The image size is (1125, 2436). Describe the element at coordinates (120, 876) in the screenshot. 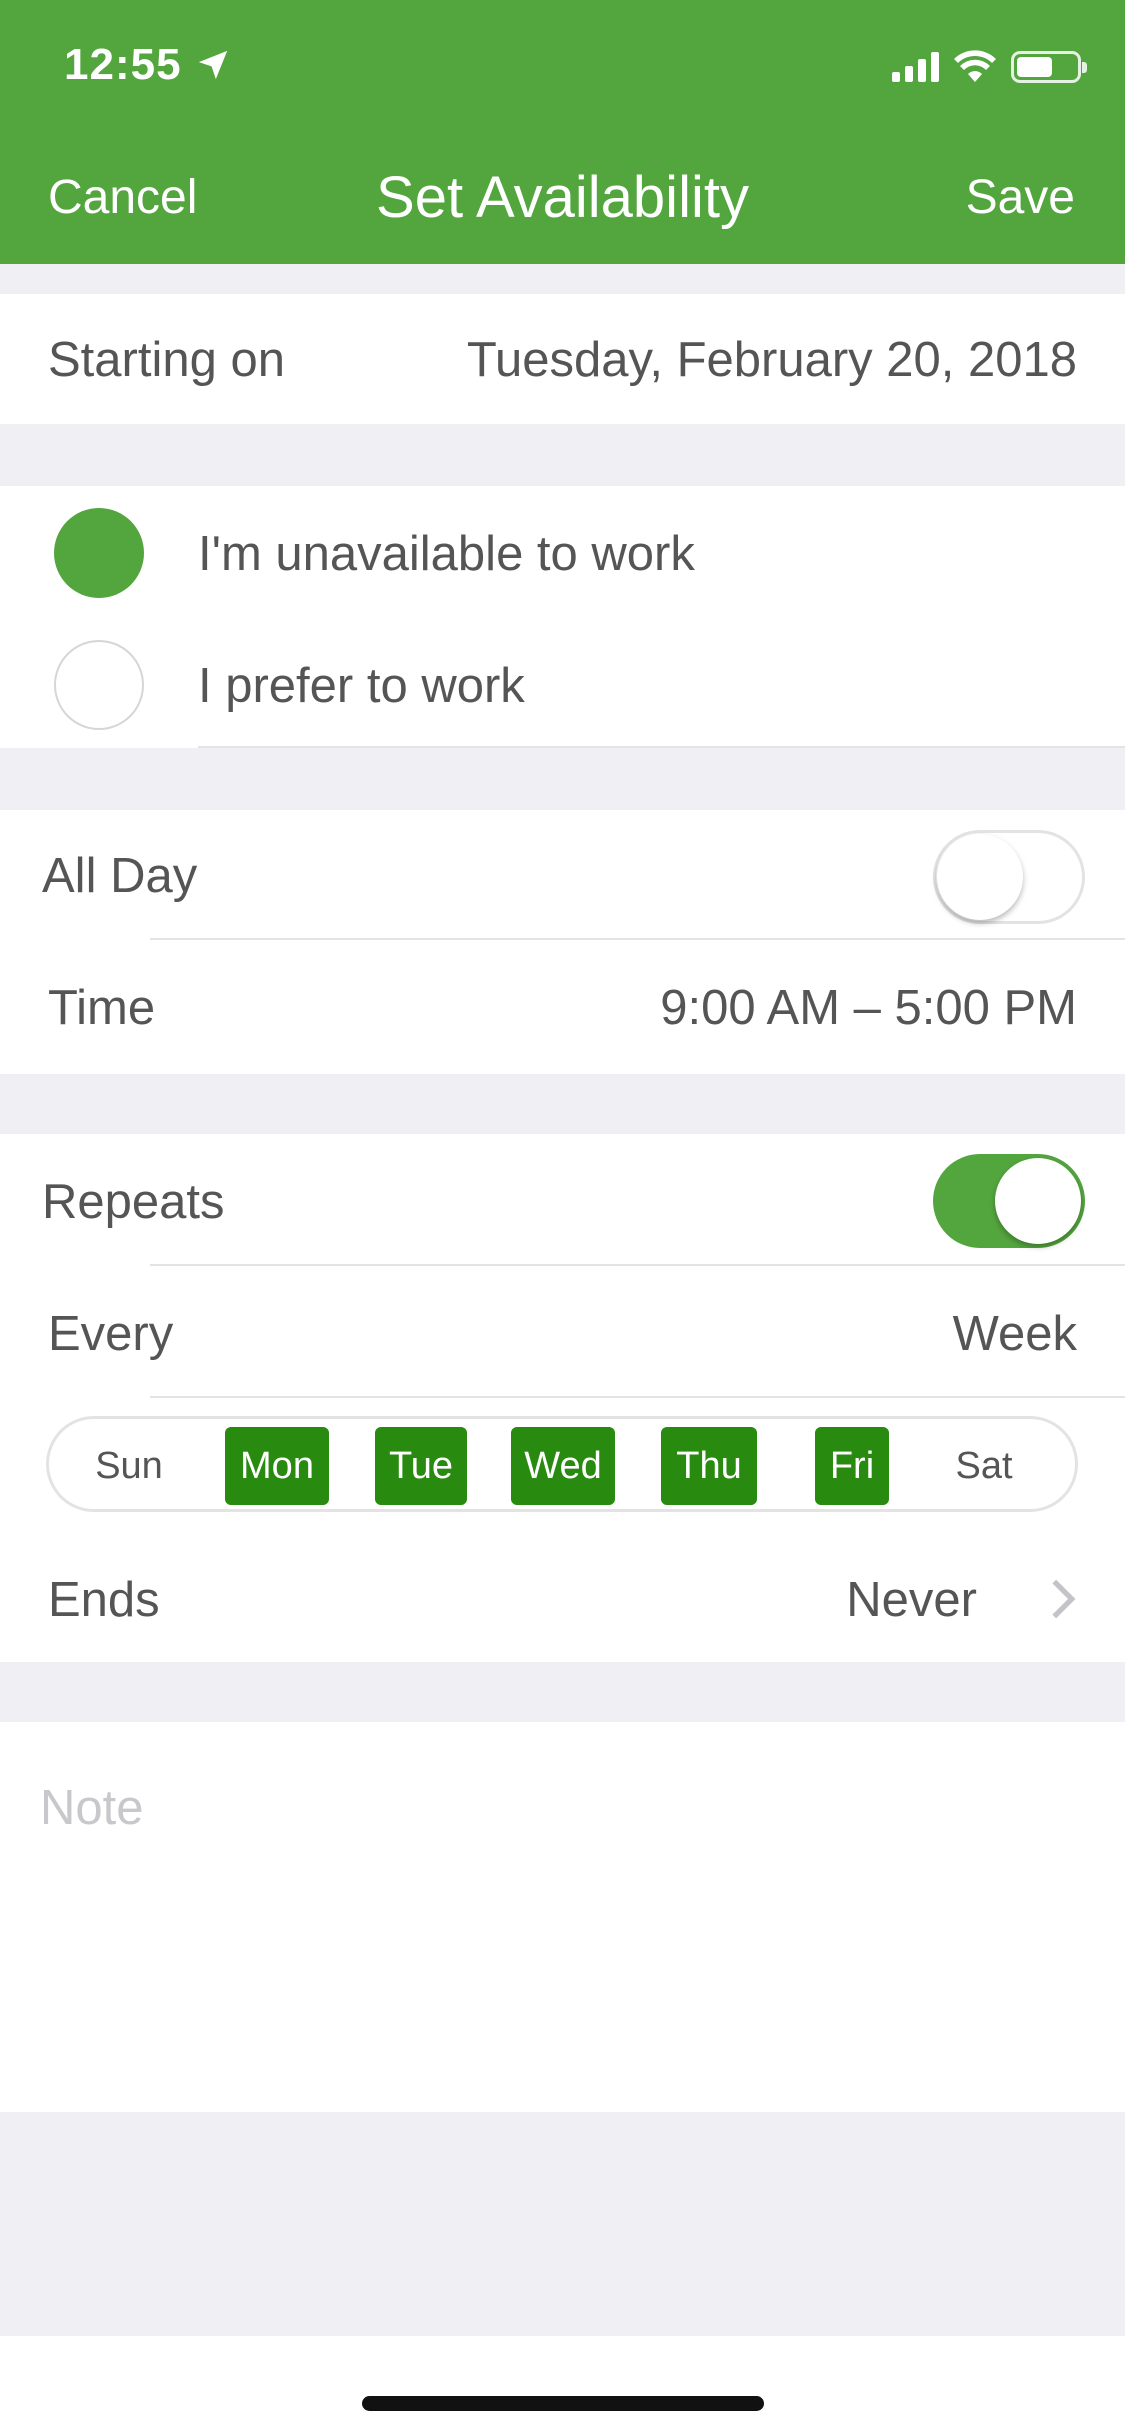

I see `all-day-label: All Day` at that location.